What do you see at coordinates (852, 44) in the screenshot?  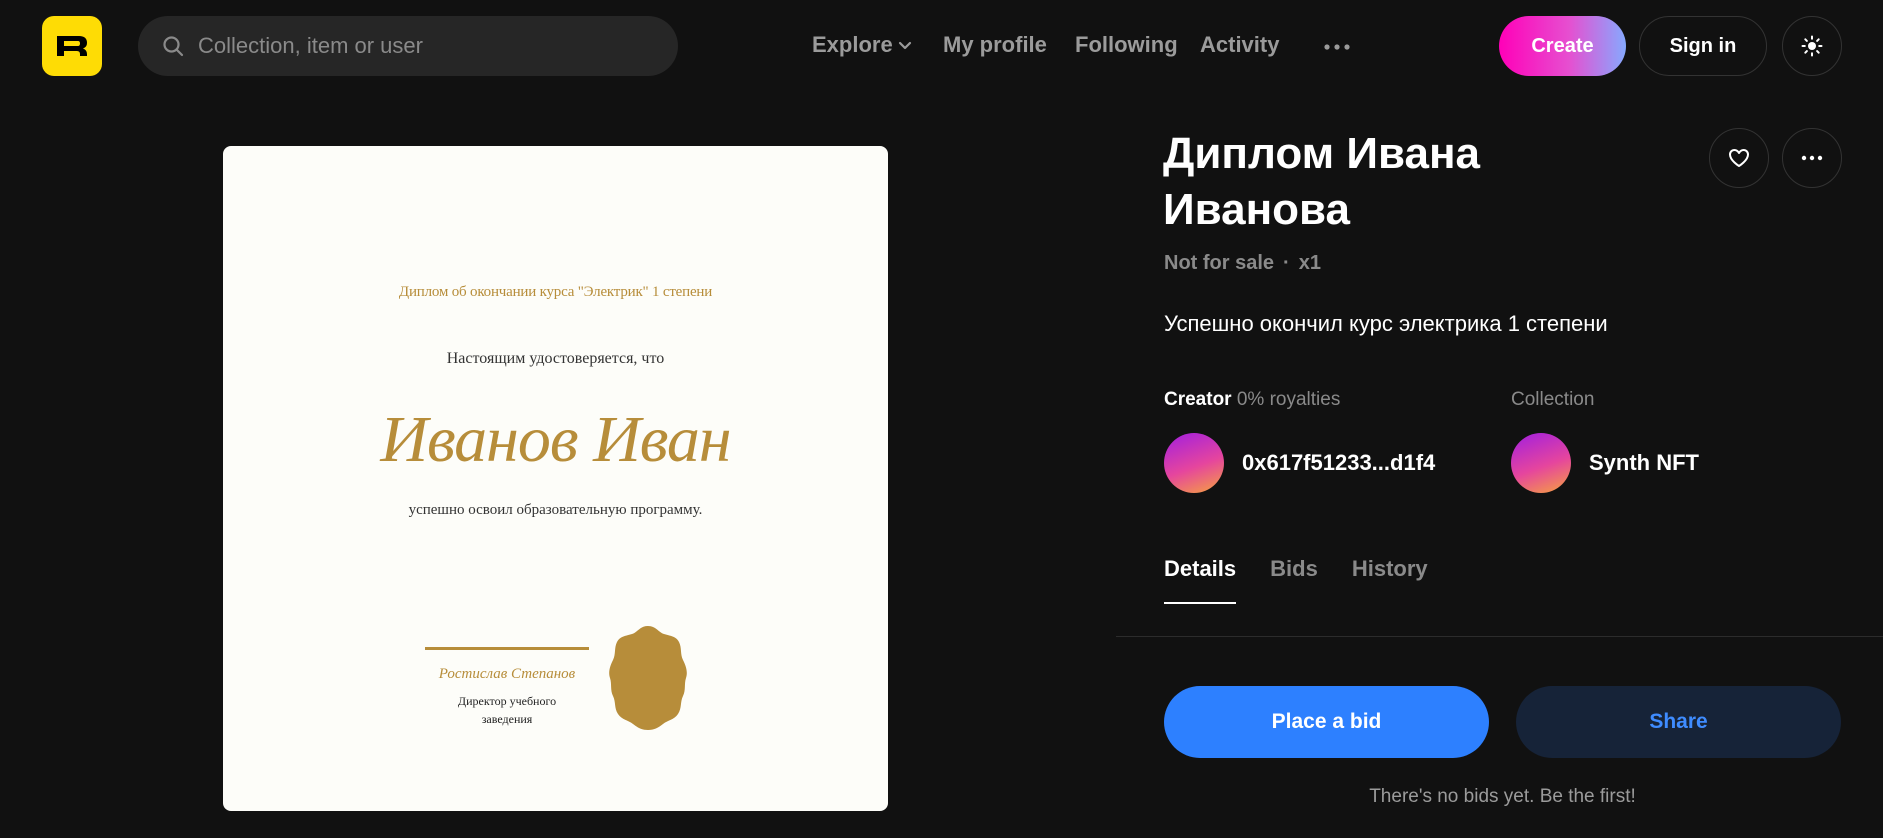 I see `nav-explore-label: Explore` at bounding box center [852, 44].